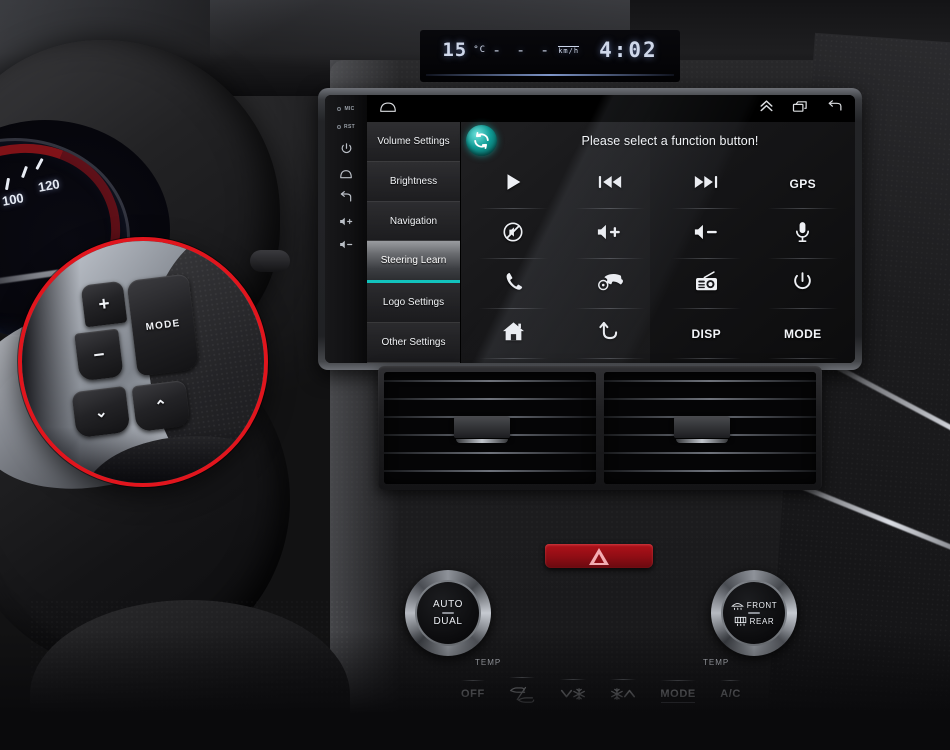  I want to click on chevron-up-icon: ⌃, so click(161, 406).